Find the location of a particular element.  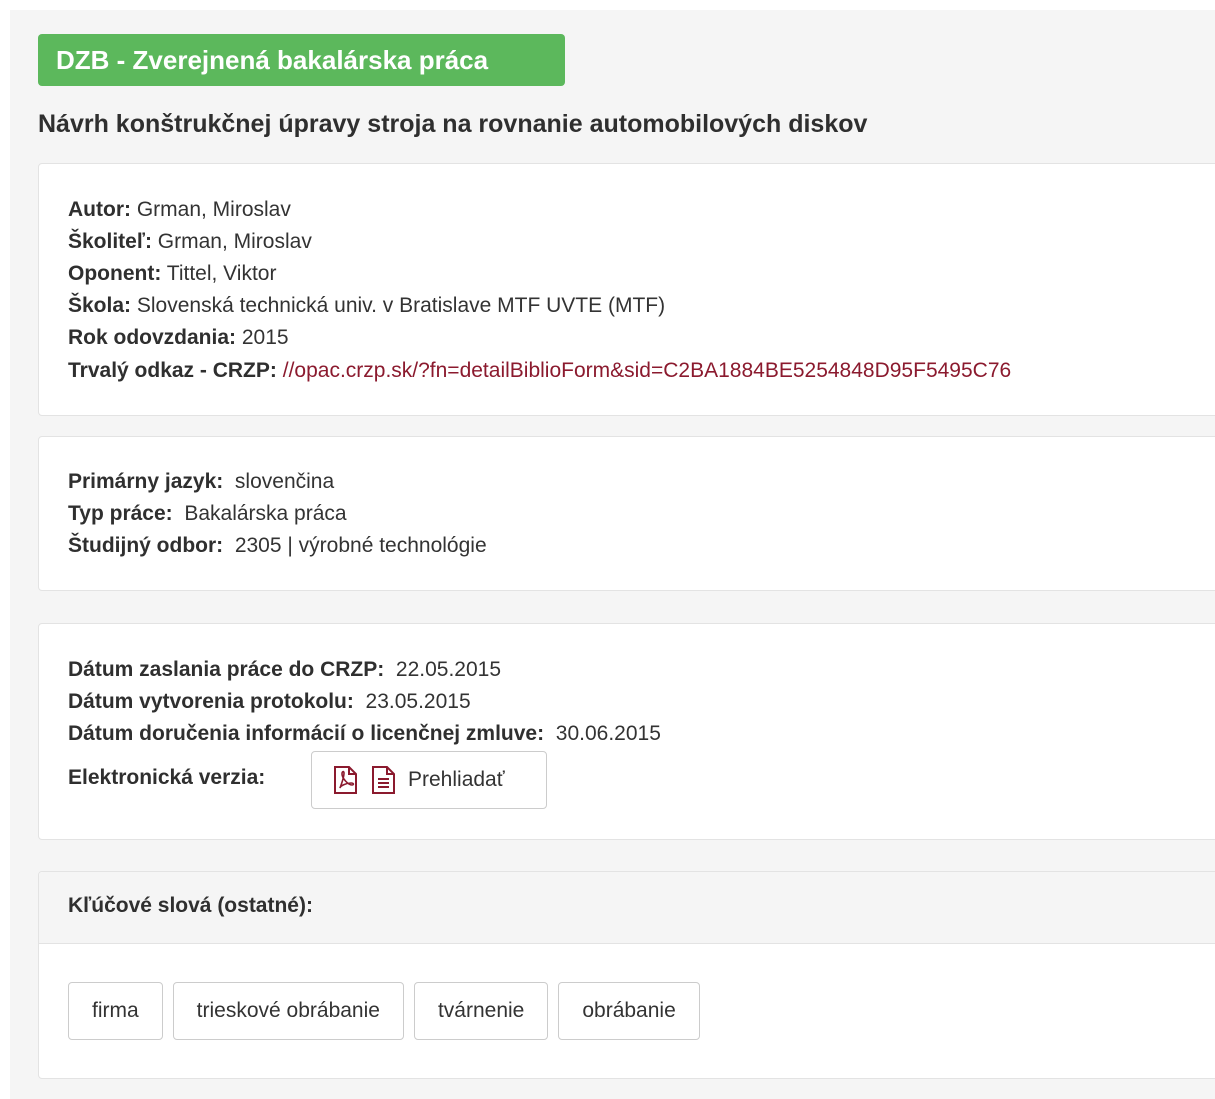

field-value: 2305 | výrobné technológie is located at coordinates (360, 545).